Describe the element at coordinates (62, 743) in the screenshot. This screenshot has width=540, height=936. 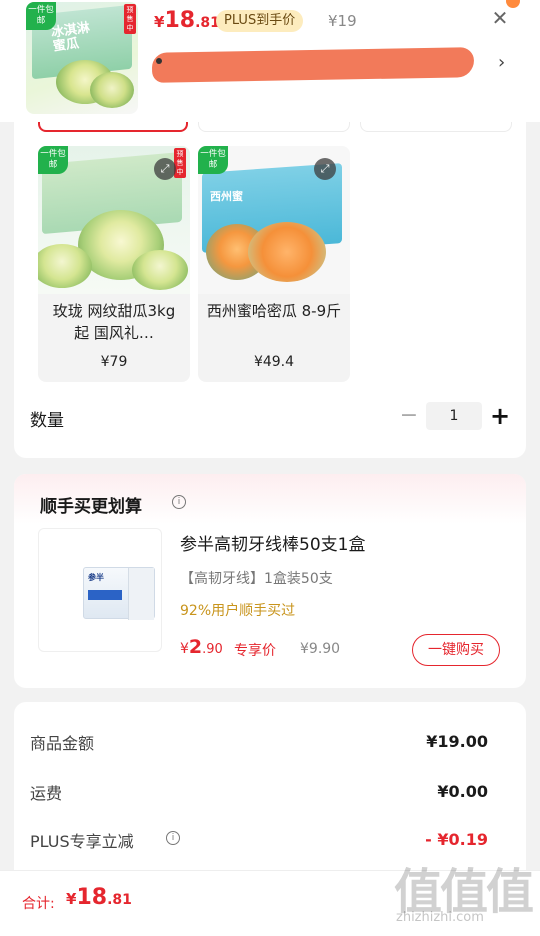
I see `cost-label: 商品金额` at that location.